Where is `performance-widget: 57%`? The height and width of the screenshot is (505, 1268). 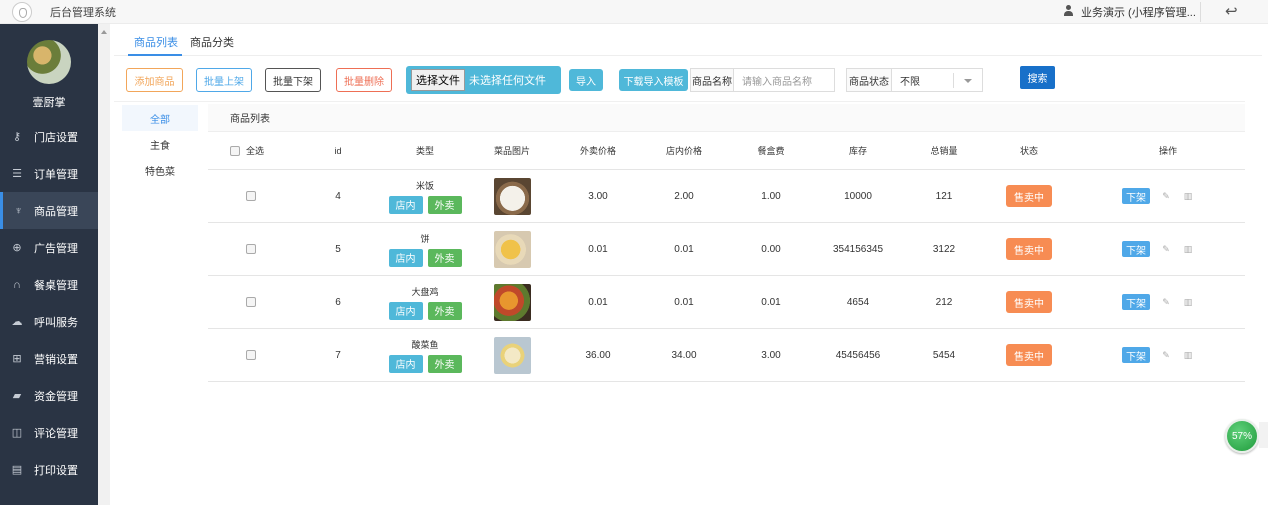
performance-widget: 57% is located at coordinates (1242, 436).